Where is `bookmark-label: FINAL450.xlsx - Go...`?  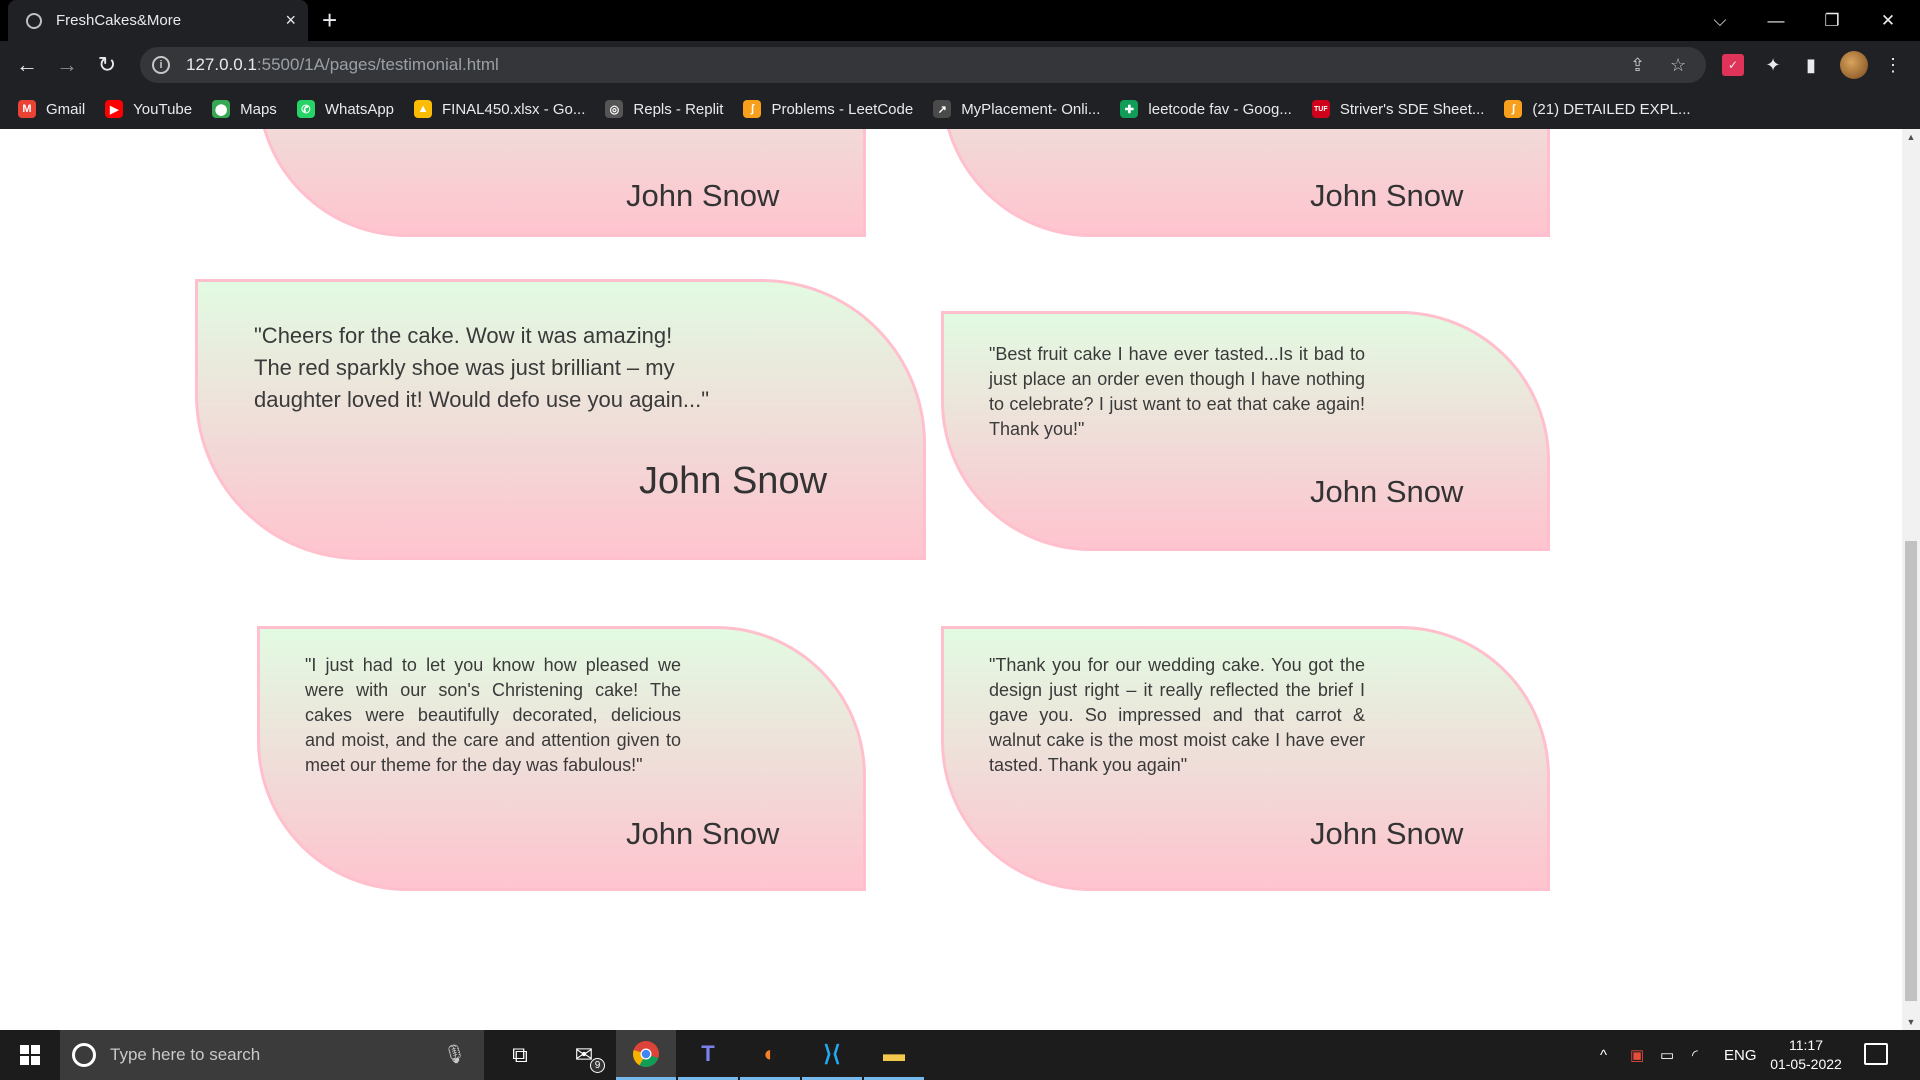
bookmark-label: FINAL450.xlsx - Go... is located at coordinates (514, 109).